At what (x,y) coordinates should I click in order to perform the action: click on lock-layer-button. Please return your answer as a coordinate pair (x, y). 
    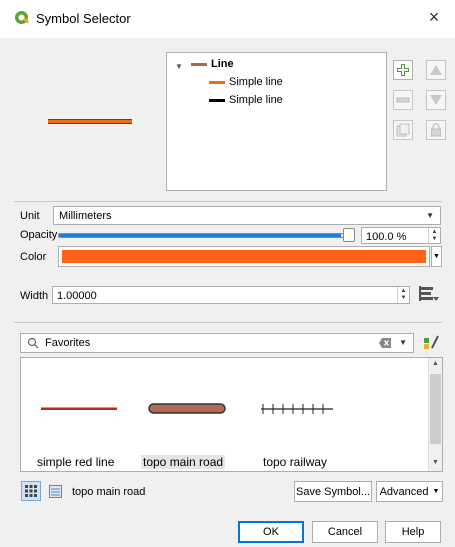
    Looking at the image, I should click on (436, 130).